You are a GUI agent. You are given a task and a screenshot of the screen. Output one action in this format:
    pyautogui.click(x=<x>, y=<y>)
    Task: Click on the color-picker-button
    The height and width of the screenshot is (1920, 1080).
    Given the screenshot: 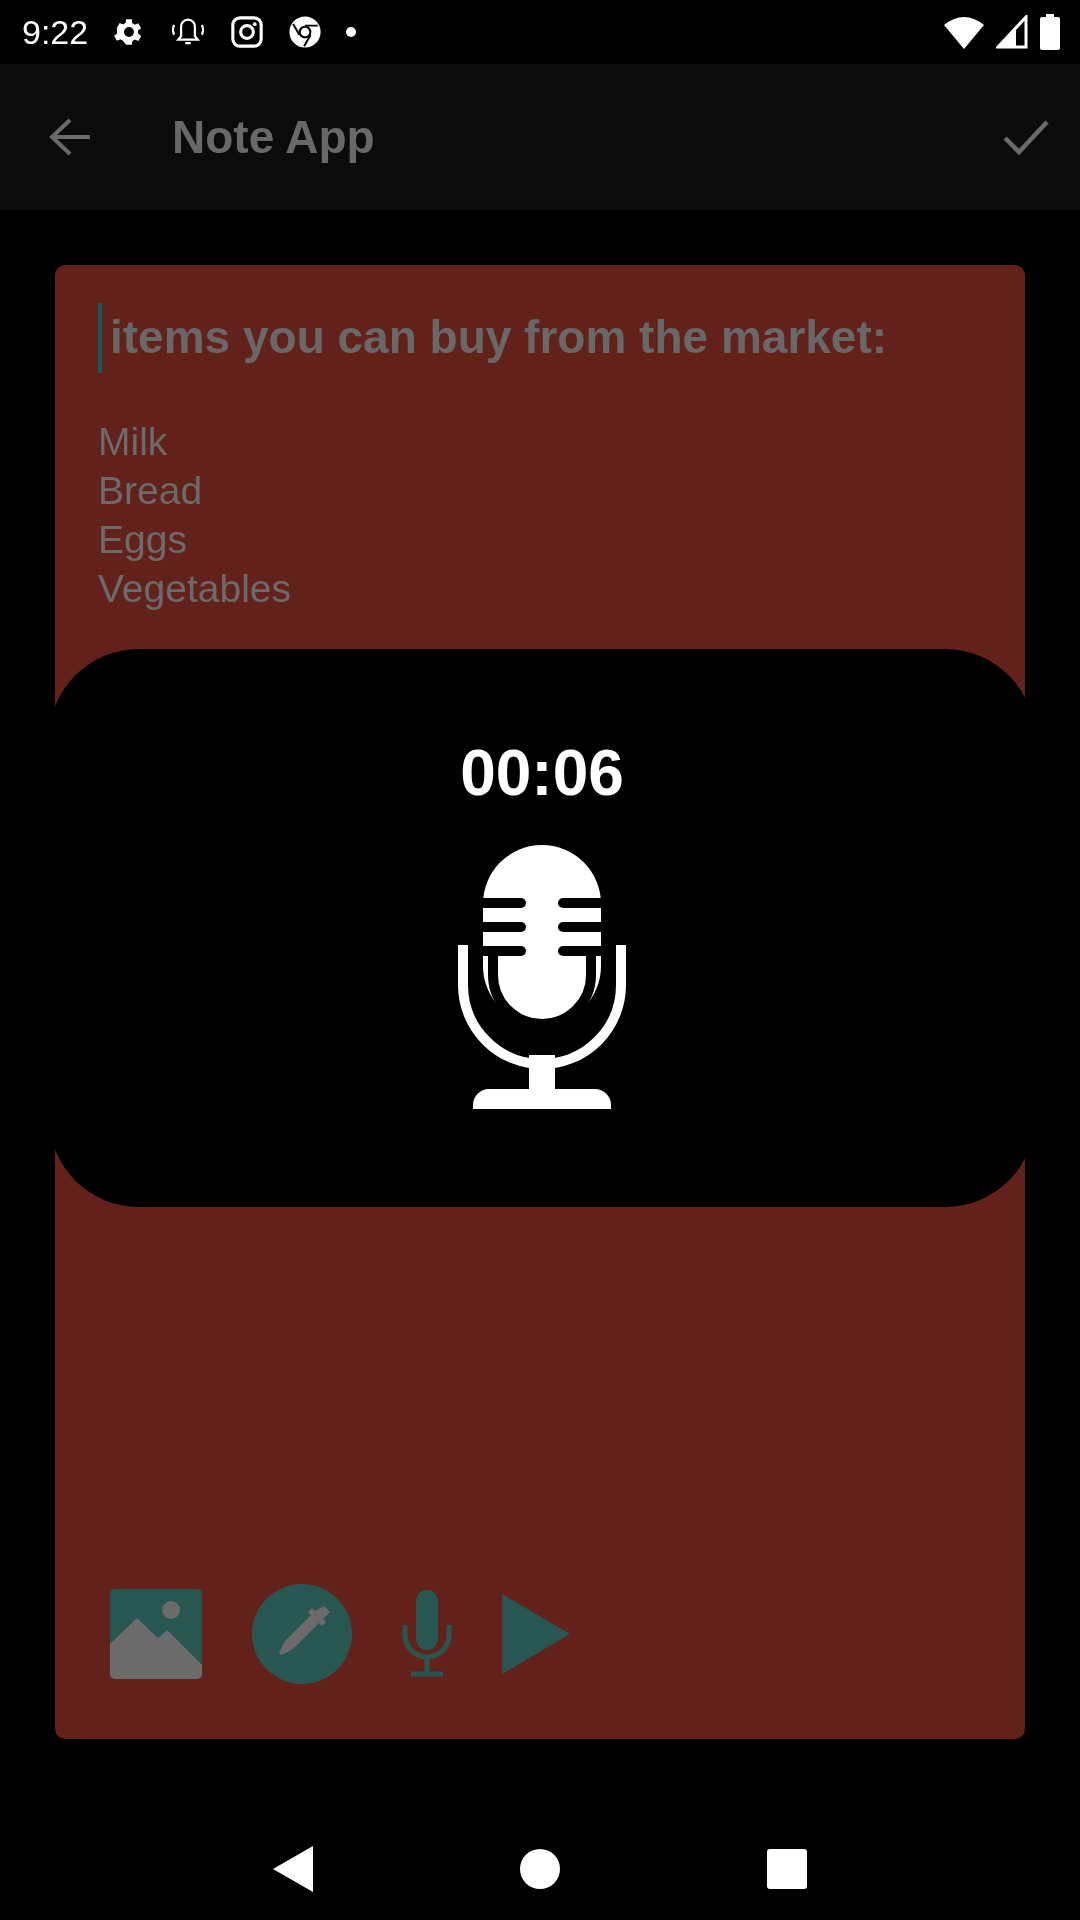 What is the action you would take?
    pyautogui.click(x=302, y=1634)
    